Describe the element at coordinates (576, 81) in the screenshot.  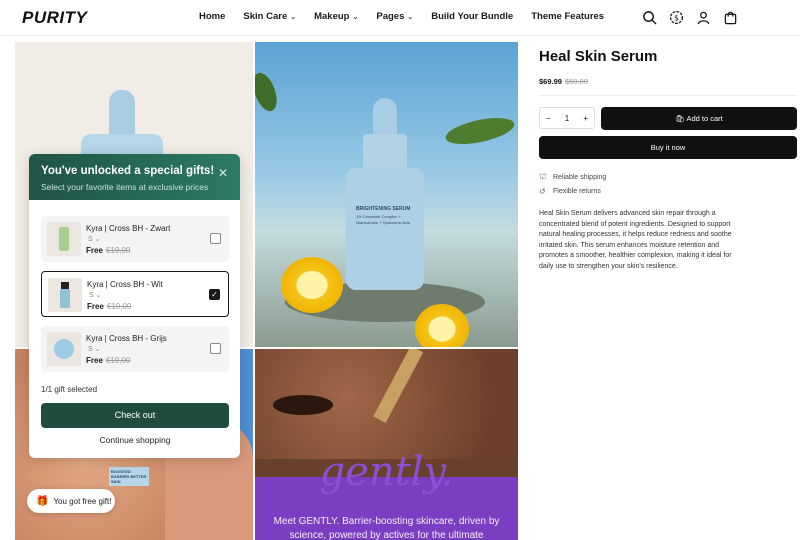
I see `price-compare: $60.00` at that location.